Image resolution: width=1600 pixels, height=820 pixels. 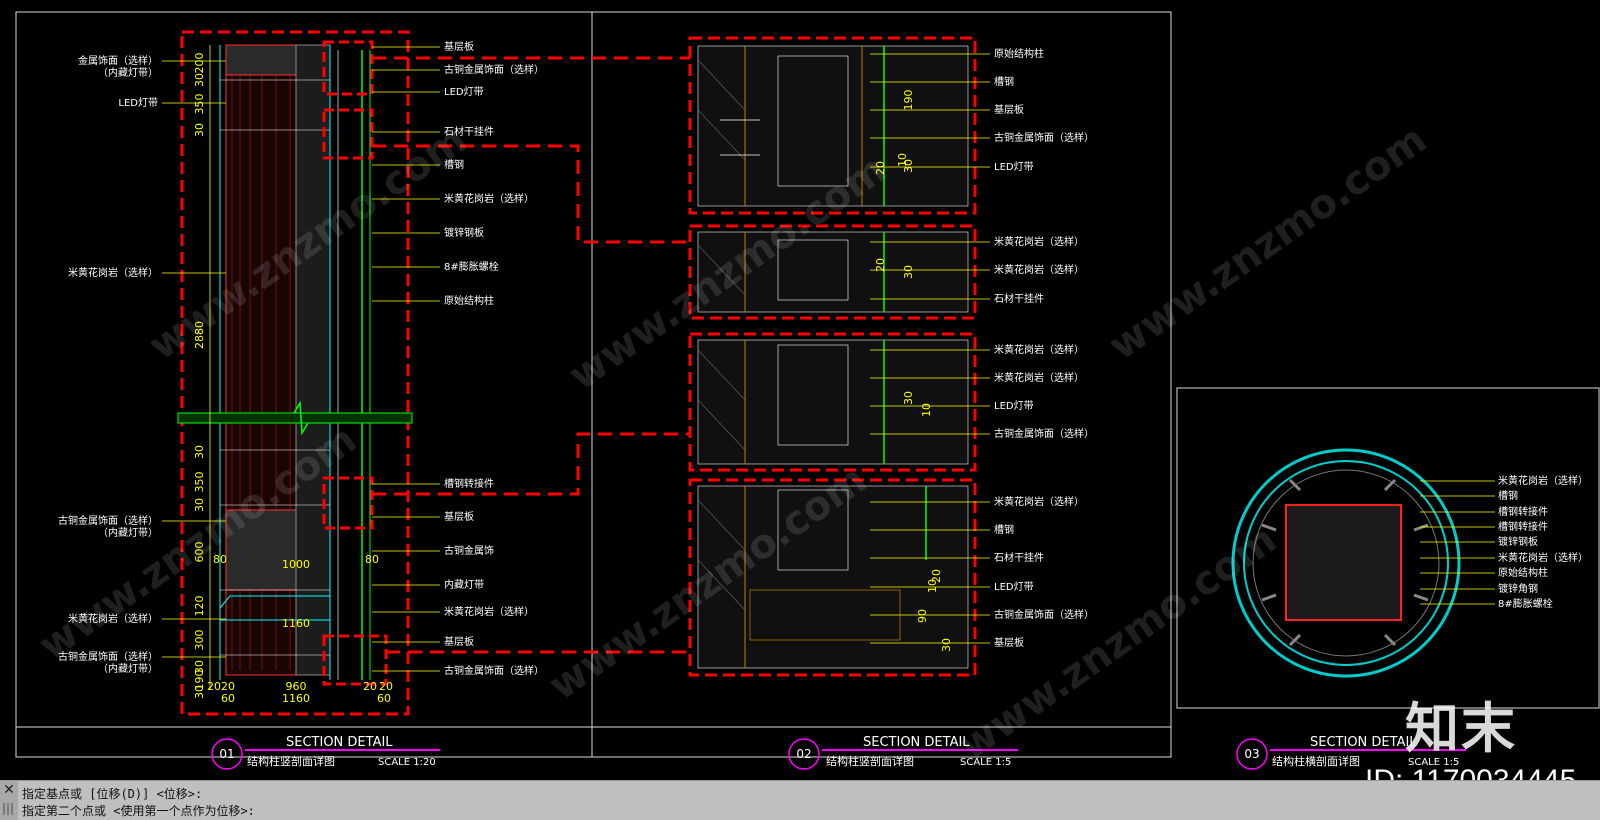 What do you see at coordinates (531, 355) in the screenshot?
I see `detail-connectors` at bounding box center [531, 355].